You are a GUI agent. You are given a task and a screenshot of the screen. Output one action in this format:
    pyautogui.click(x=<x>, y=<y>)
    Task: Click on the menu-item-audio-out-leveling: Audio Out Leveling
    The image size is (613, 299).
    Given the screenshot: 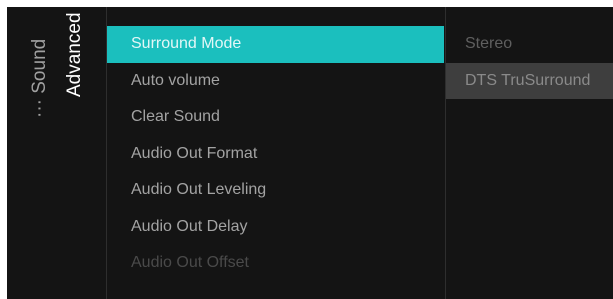 What is the action you would take?
    pyautogui.click(x=275, y=190)
    